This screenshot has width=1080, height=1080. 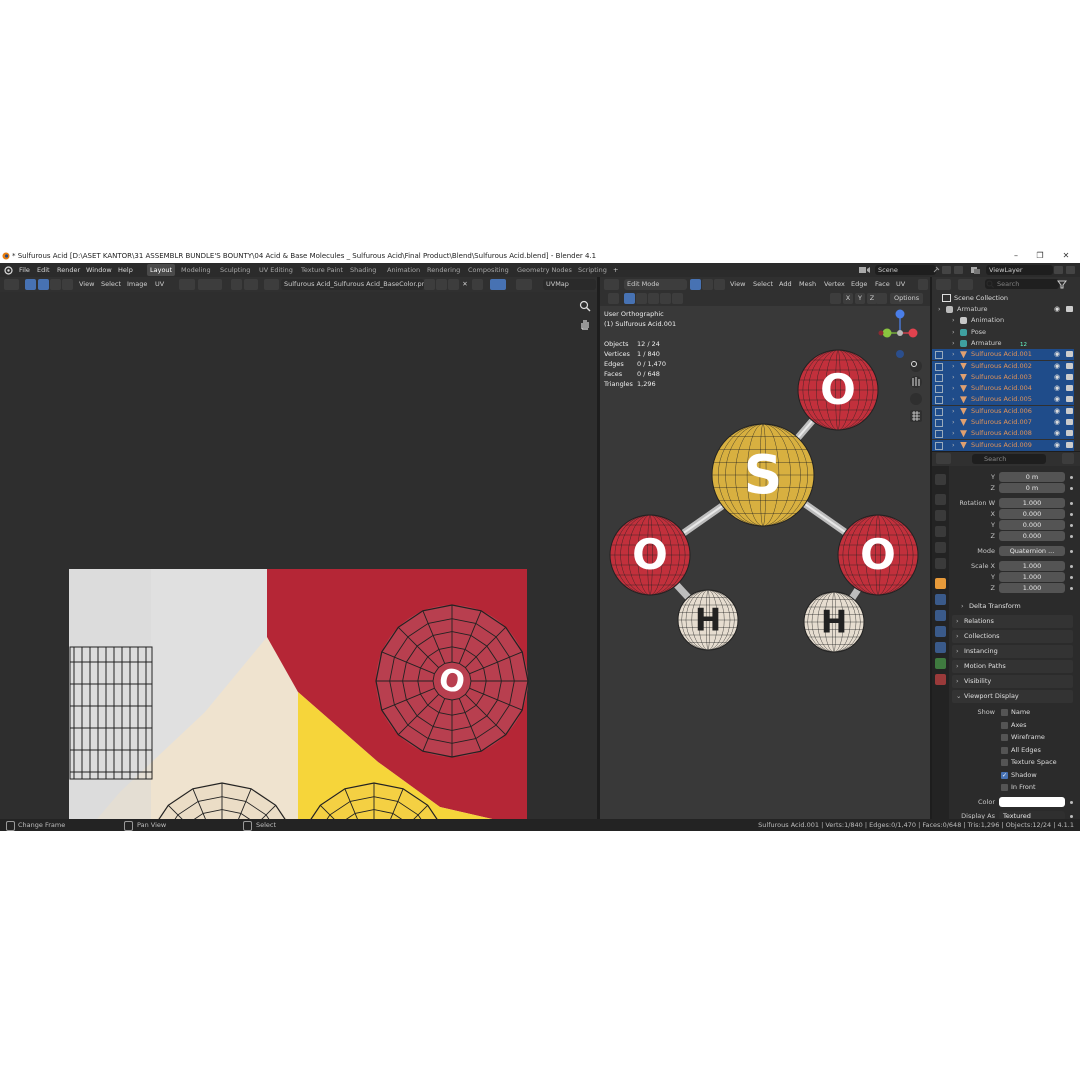 I want to click on proportional-icon, so click(x=236, y=284).